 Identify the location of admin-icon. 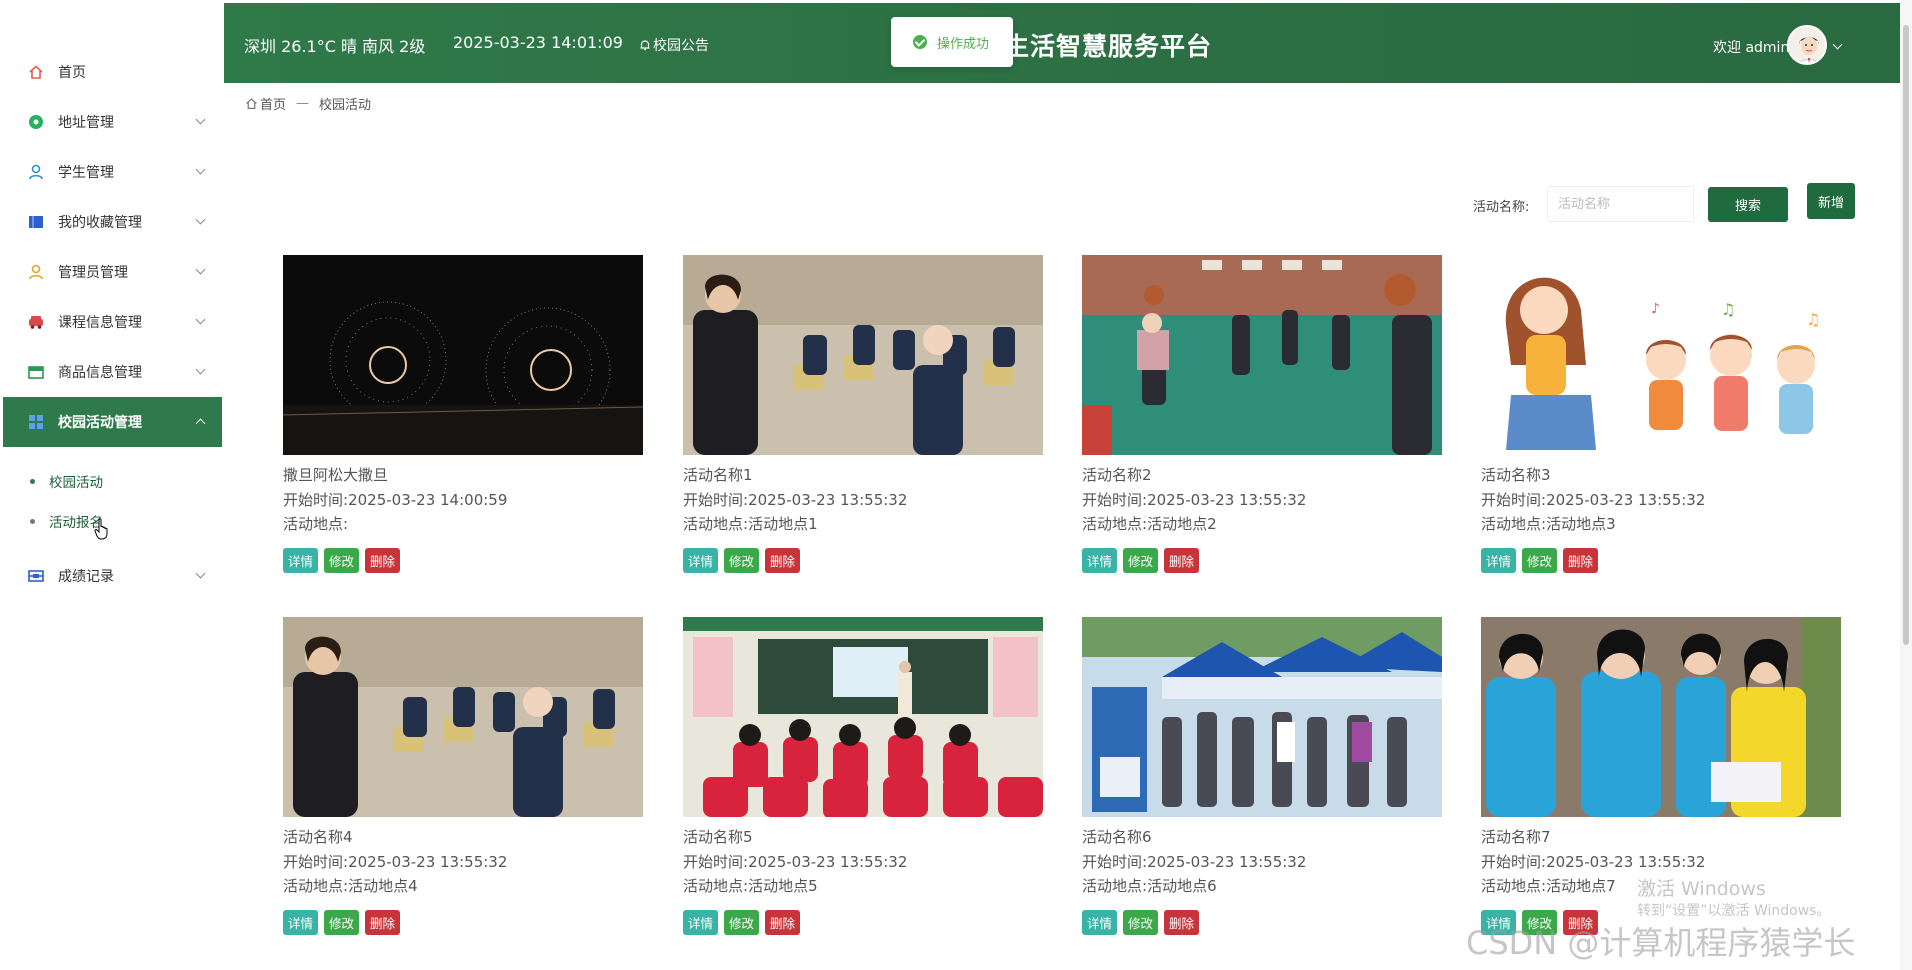
(36, 272).